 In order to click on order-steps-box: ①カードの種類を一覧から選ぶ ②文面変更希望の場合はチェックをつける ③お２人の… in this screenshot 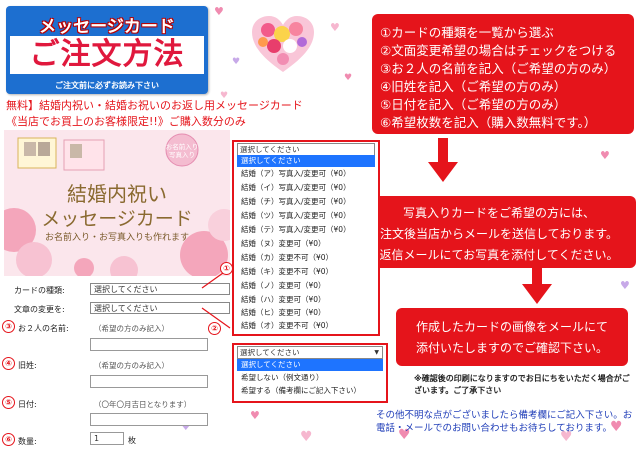, I will do `click(503, 74)`.